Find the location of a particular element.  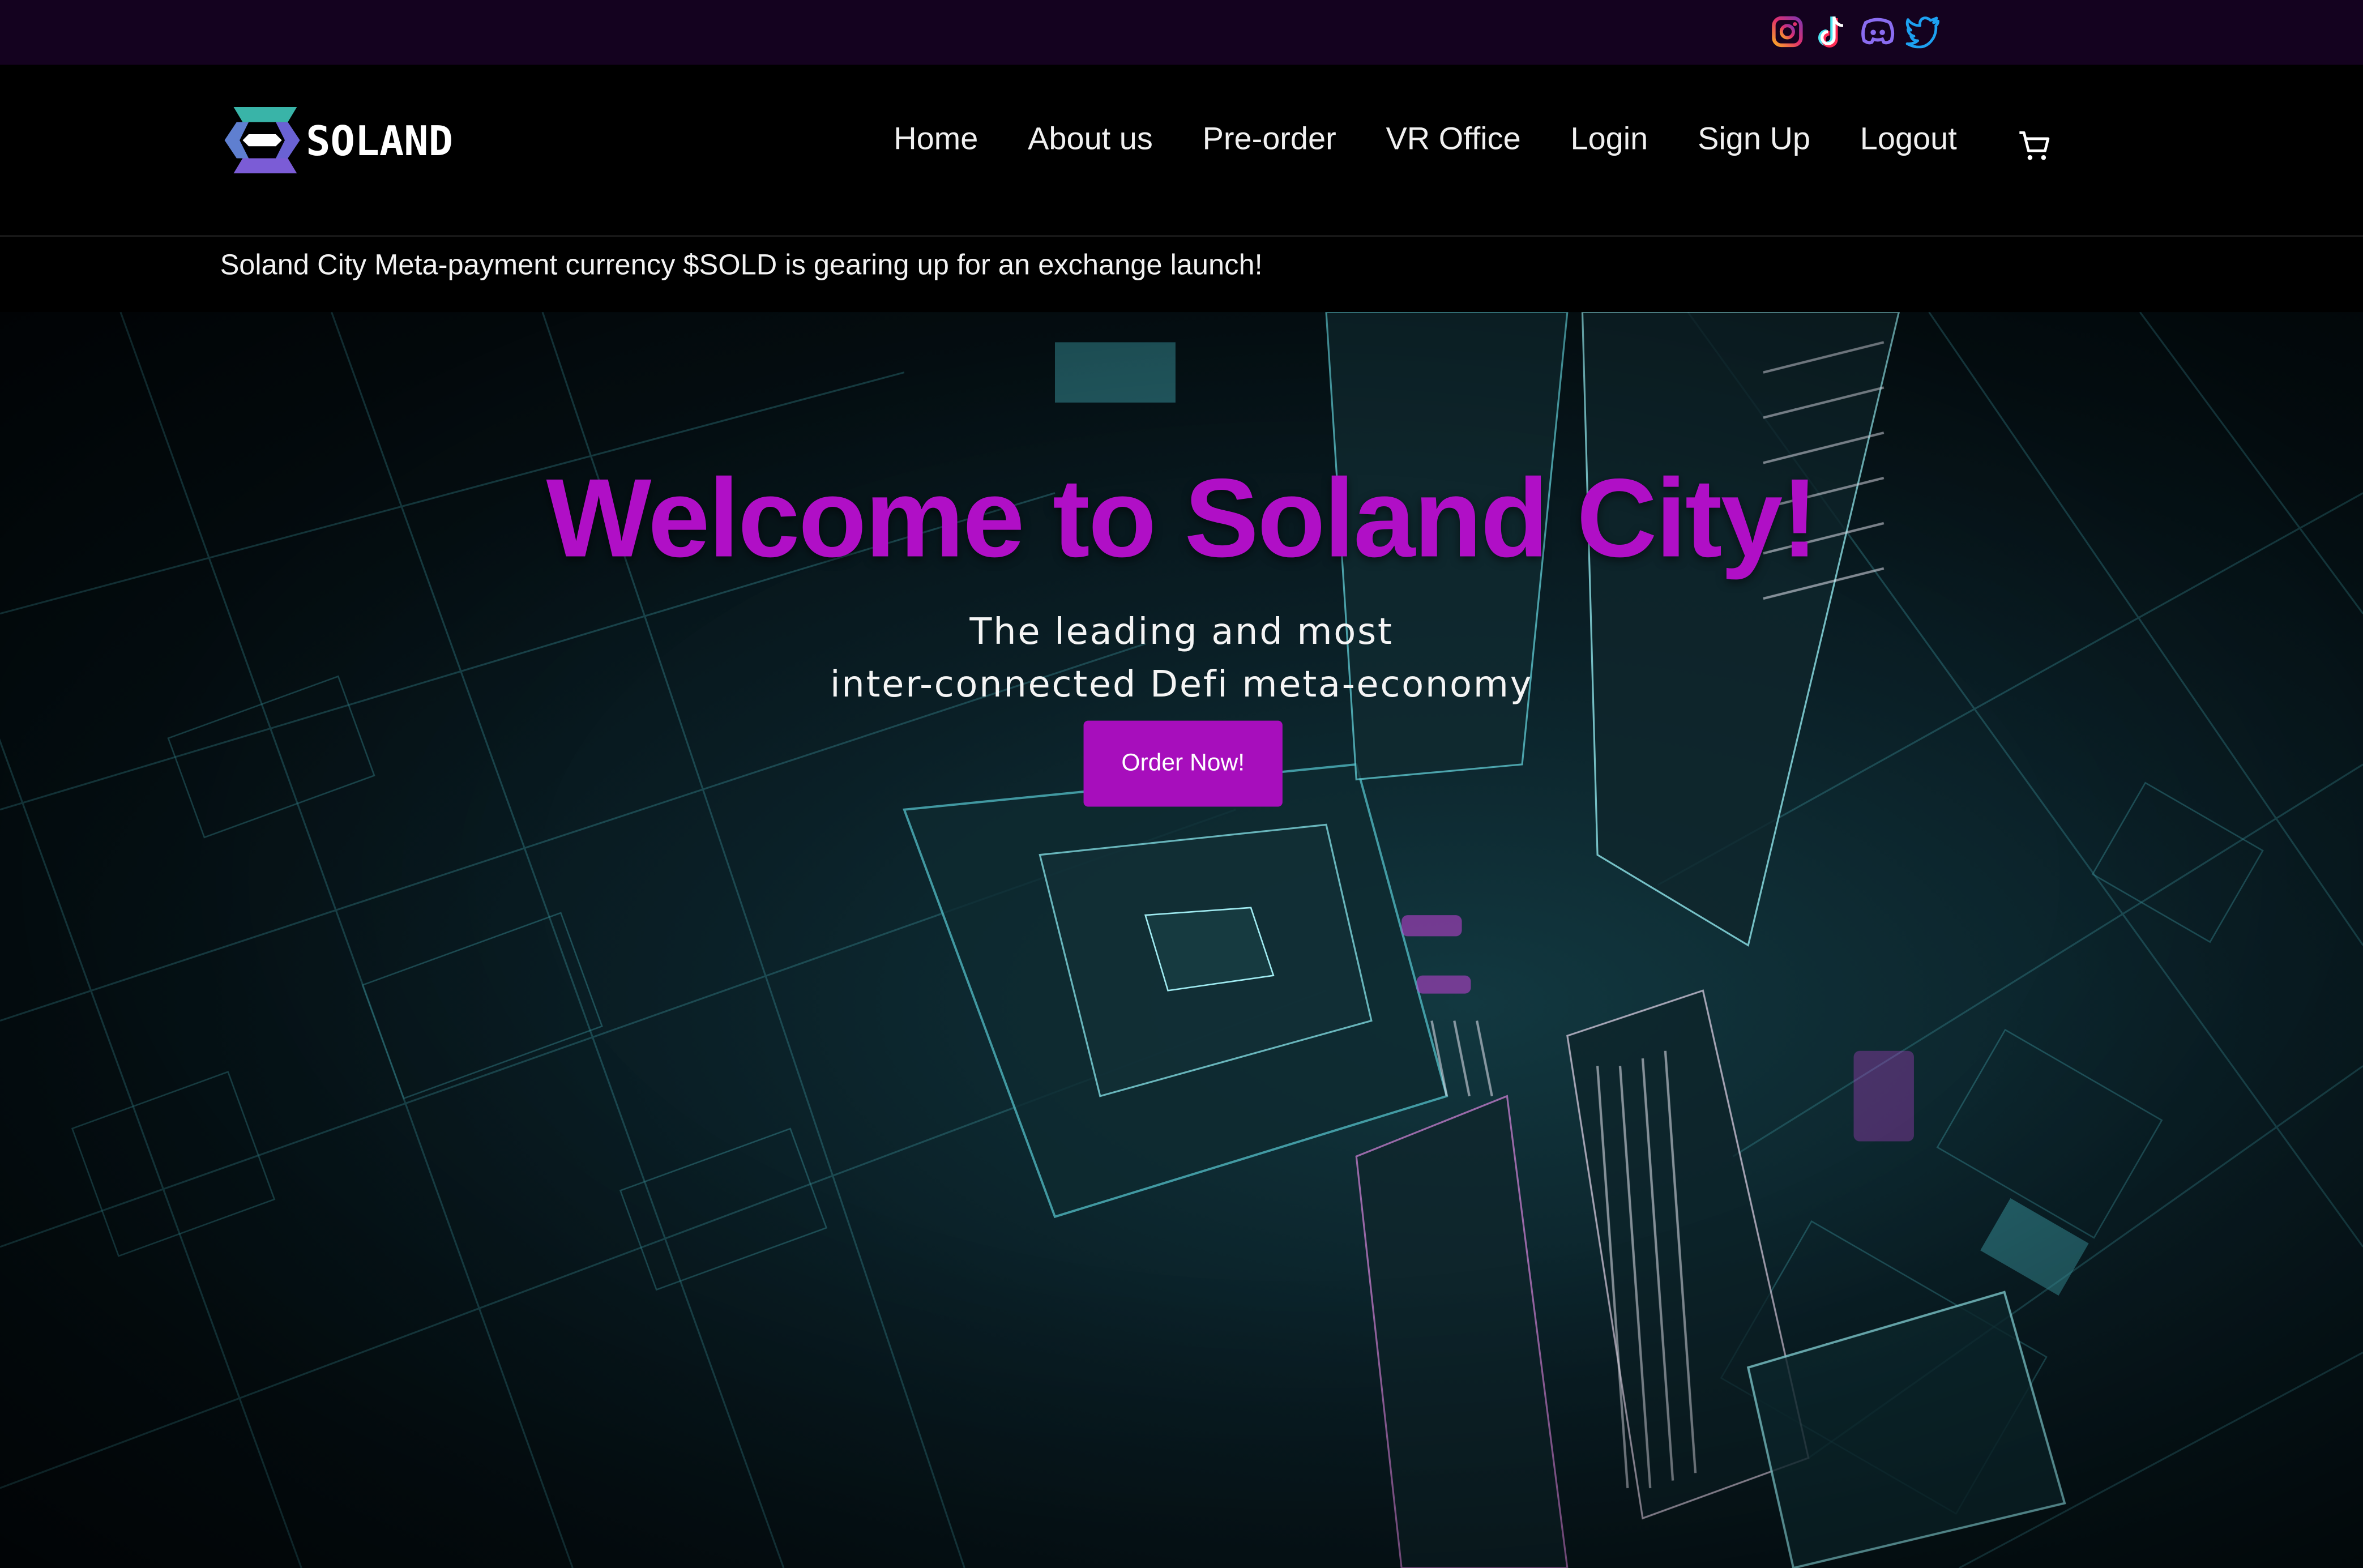

nav-item-login: Login is located at coordinates (1610, 140).